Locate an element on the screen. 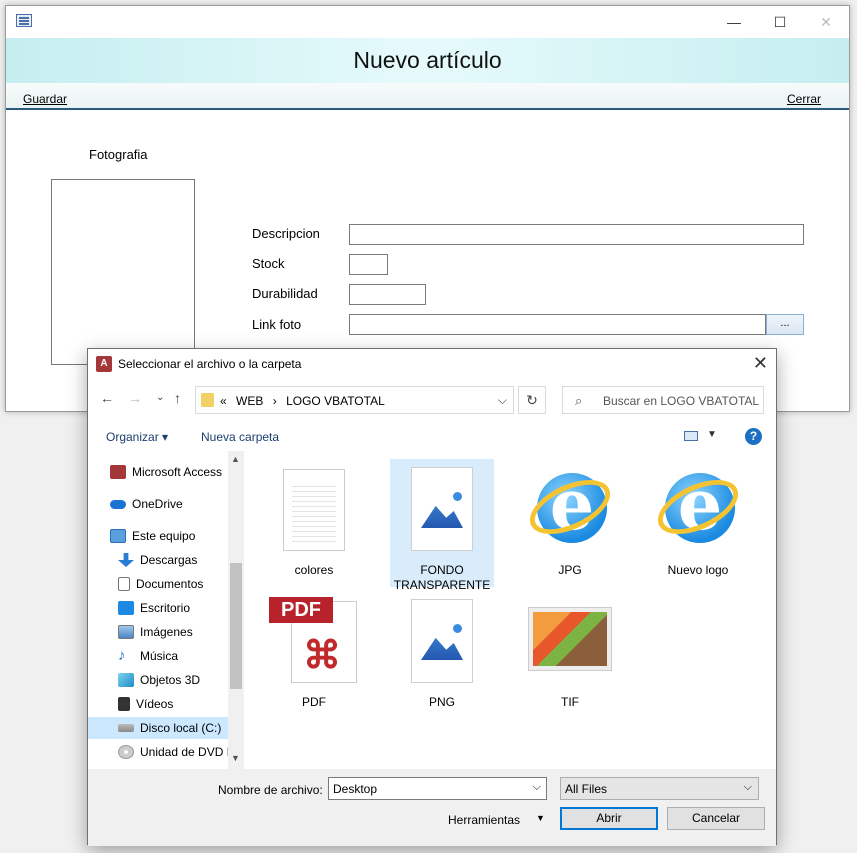 The width and height of the screenshot is (857, 853). photo-link-input is located at coordinates (557, 324).